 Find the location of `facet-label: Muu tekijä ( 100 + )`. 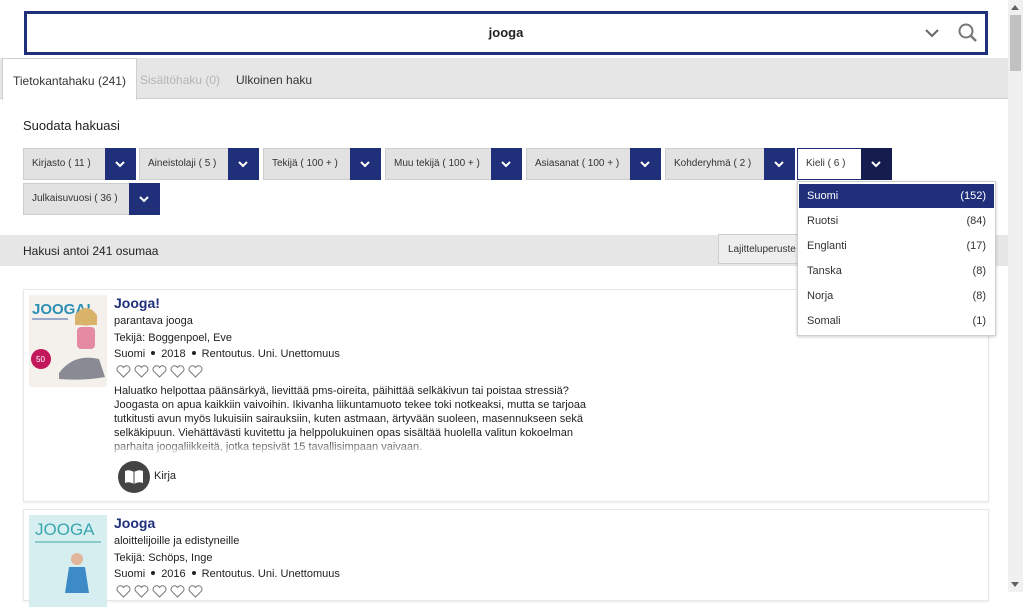

facet-label: Muu tekijä ( 100 + ) is located at coordinates (437, 163).